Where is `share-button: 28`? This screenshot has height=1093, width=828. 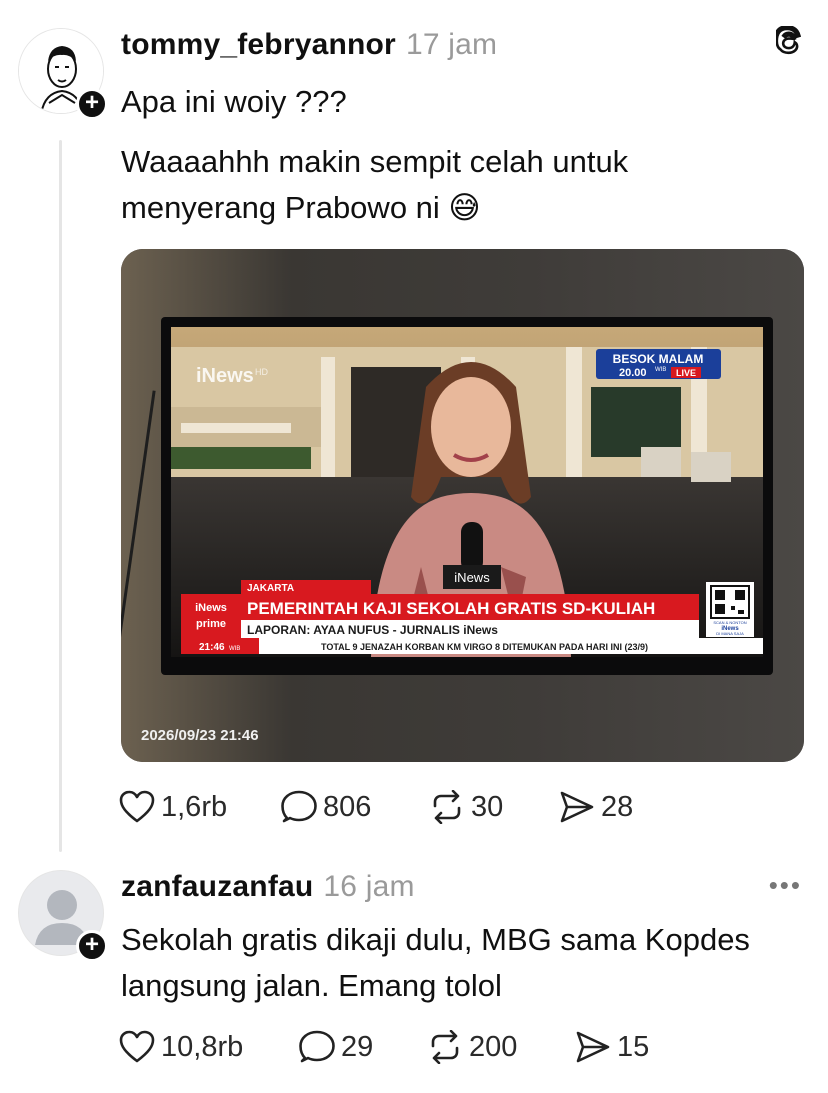
share-button: 28 is located at coordinates (596, 807).